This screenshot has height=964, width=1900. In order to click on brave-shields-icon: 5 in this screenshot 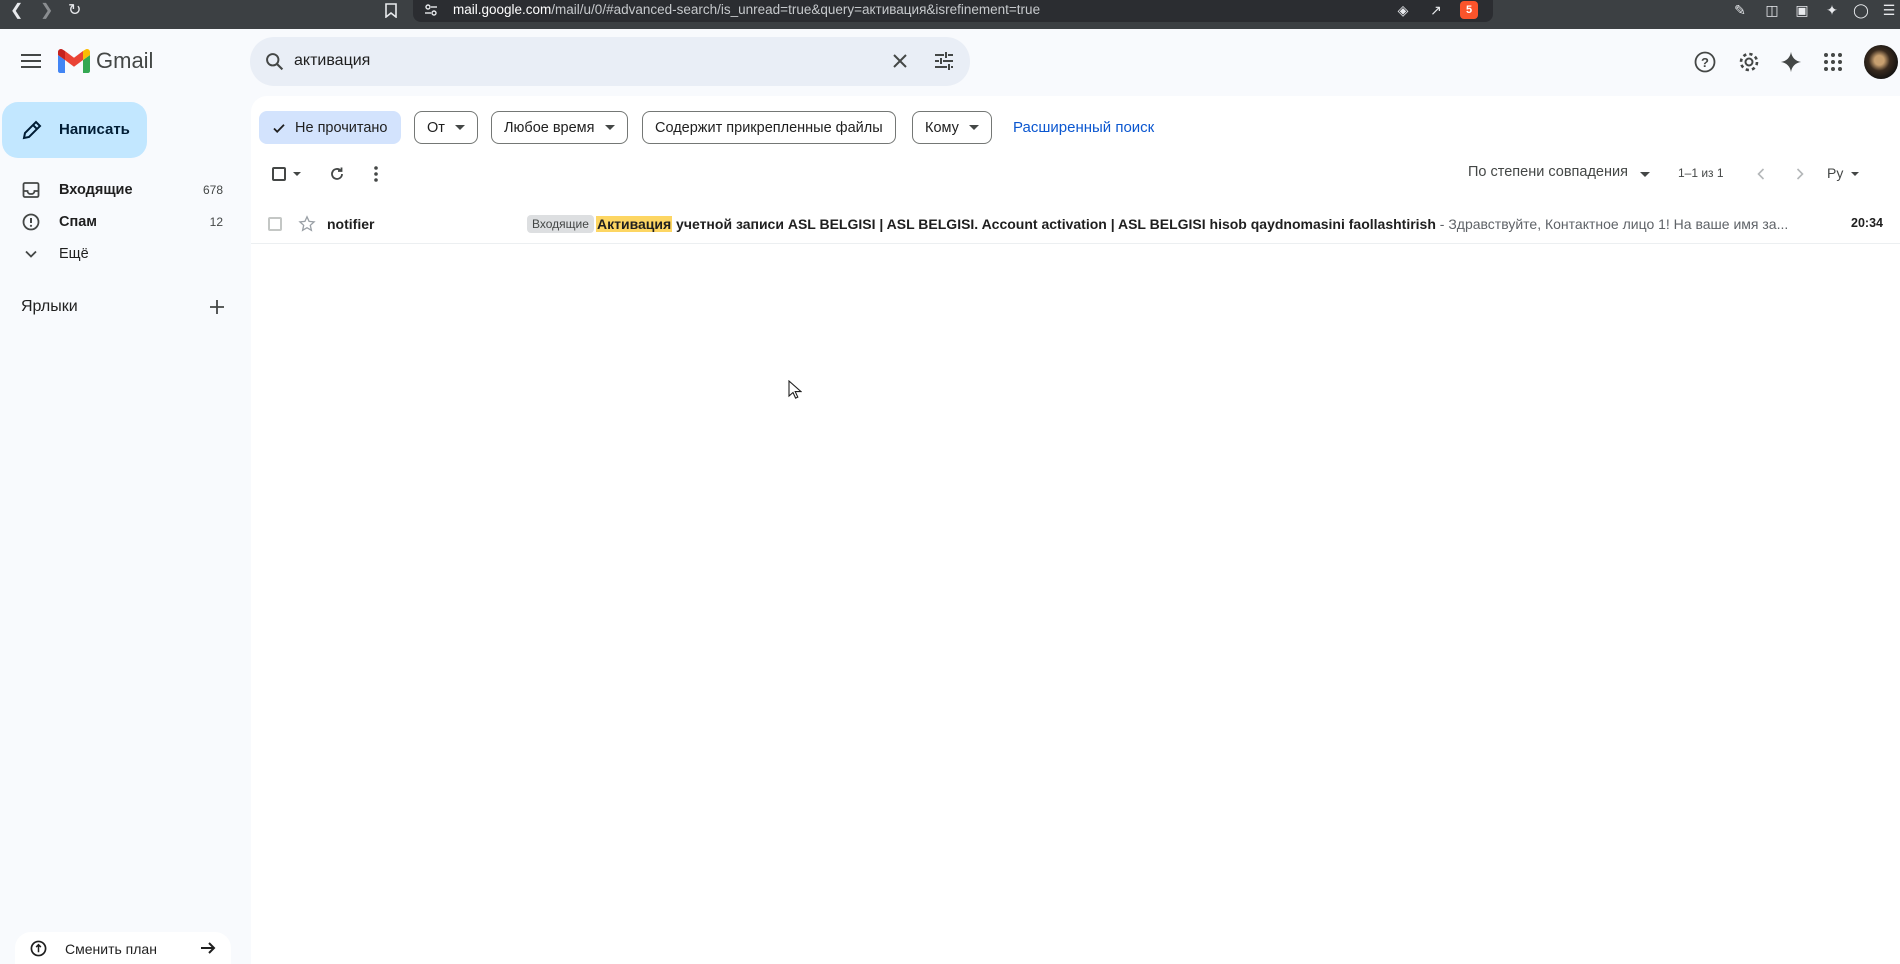, I will do `click(1469, 10)`.